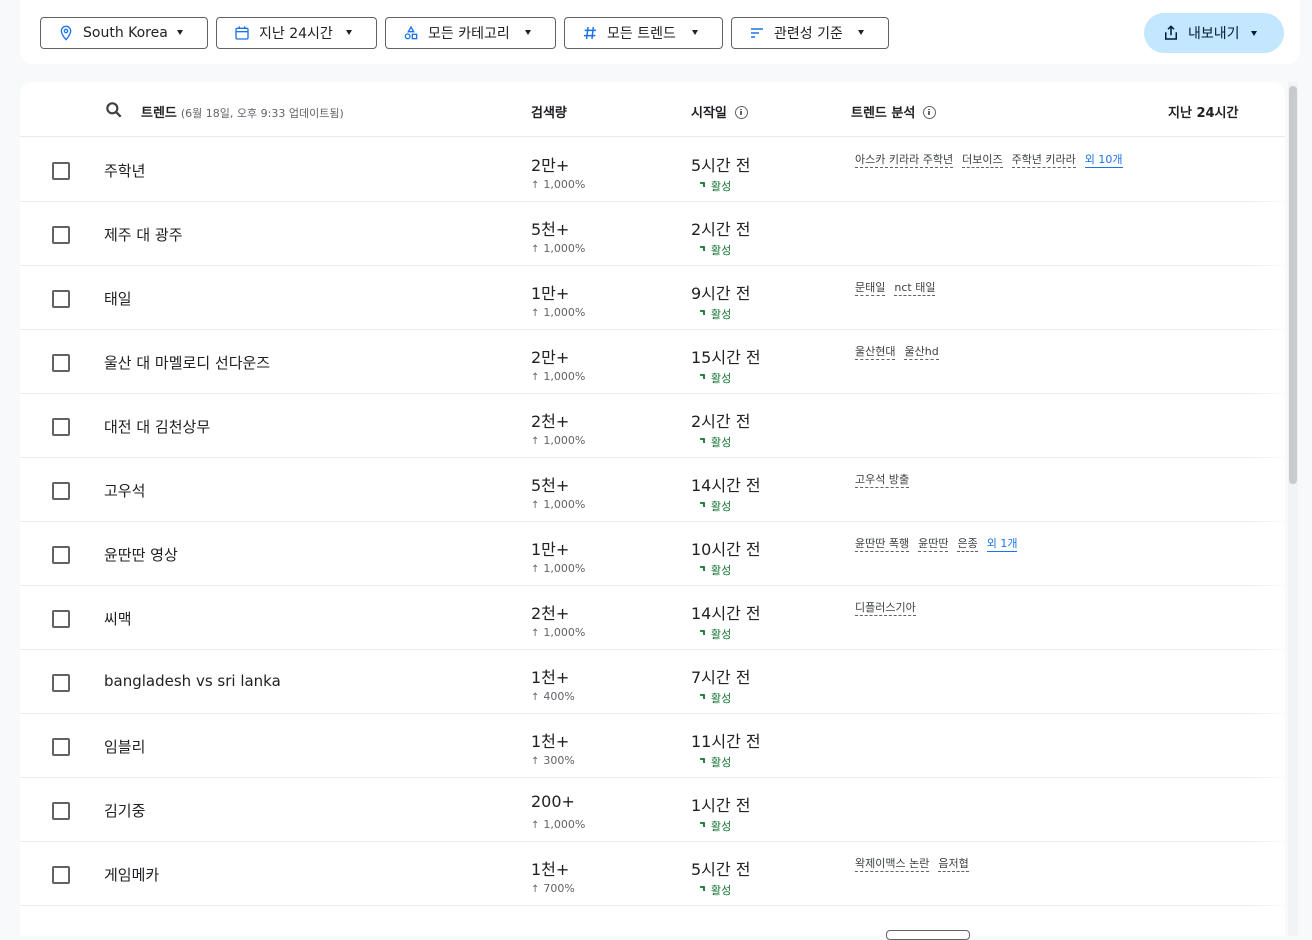 Image resolution: width=1312 pixels, height=940 pixels. I want to click on volume-change: ↑ 700%, so click(553, 888).